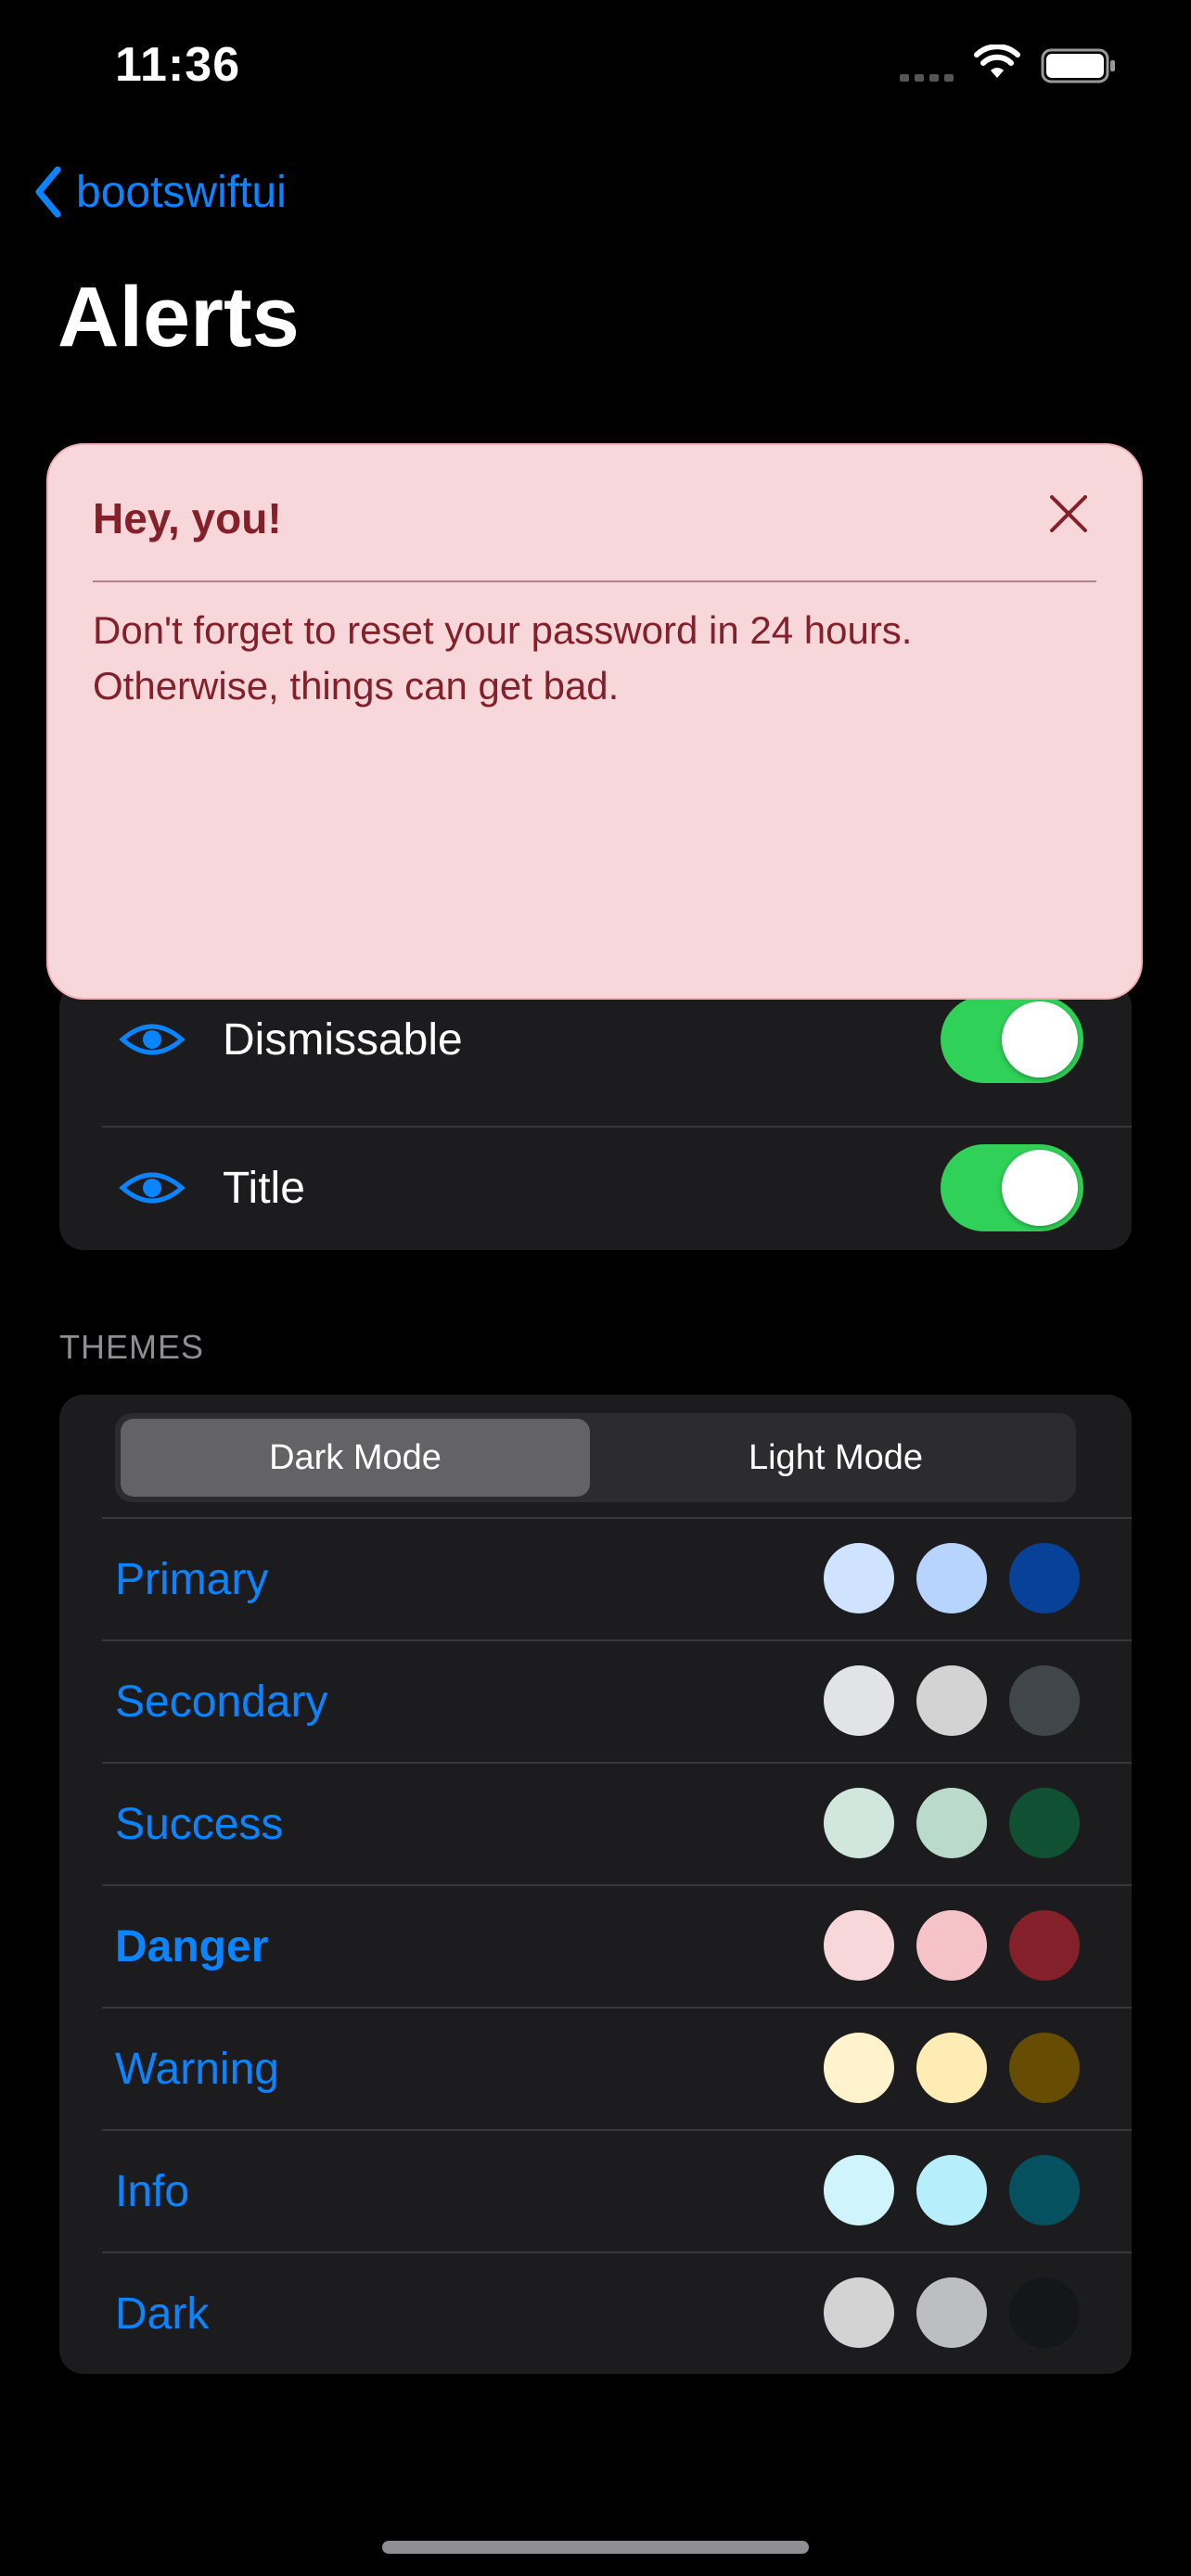 The image size is (1191, 2576). Describe the element at coordinates (927, 78) in the screenshot. I see `cellular-signal-icon` at that location.